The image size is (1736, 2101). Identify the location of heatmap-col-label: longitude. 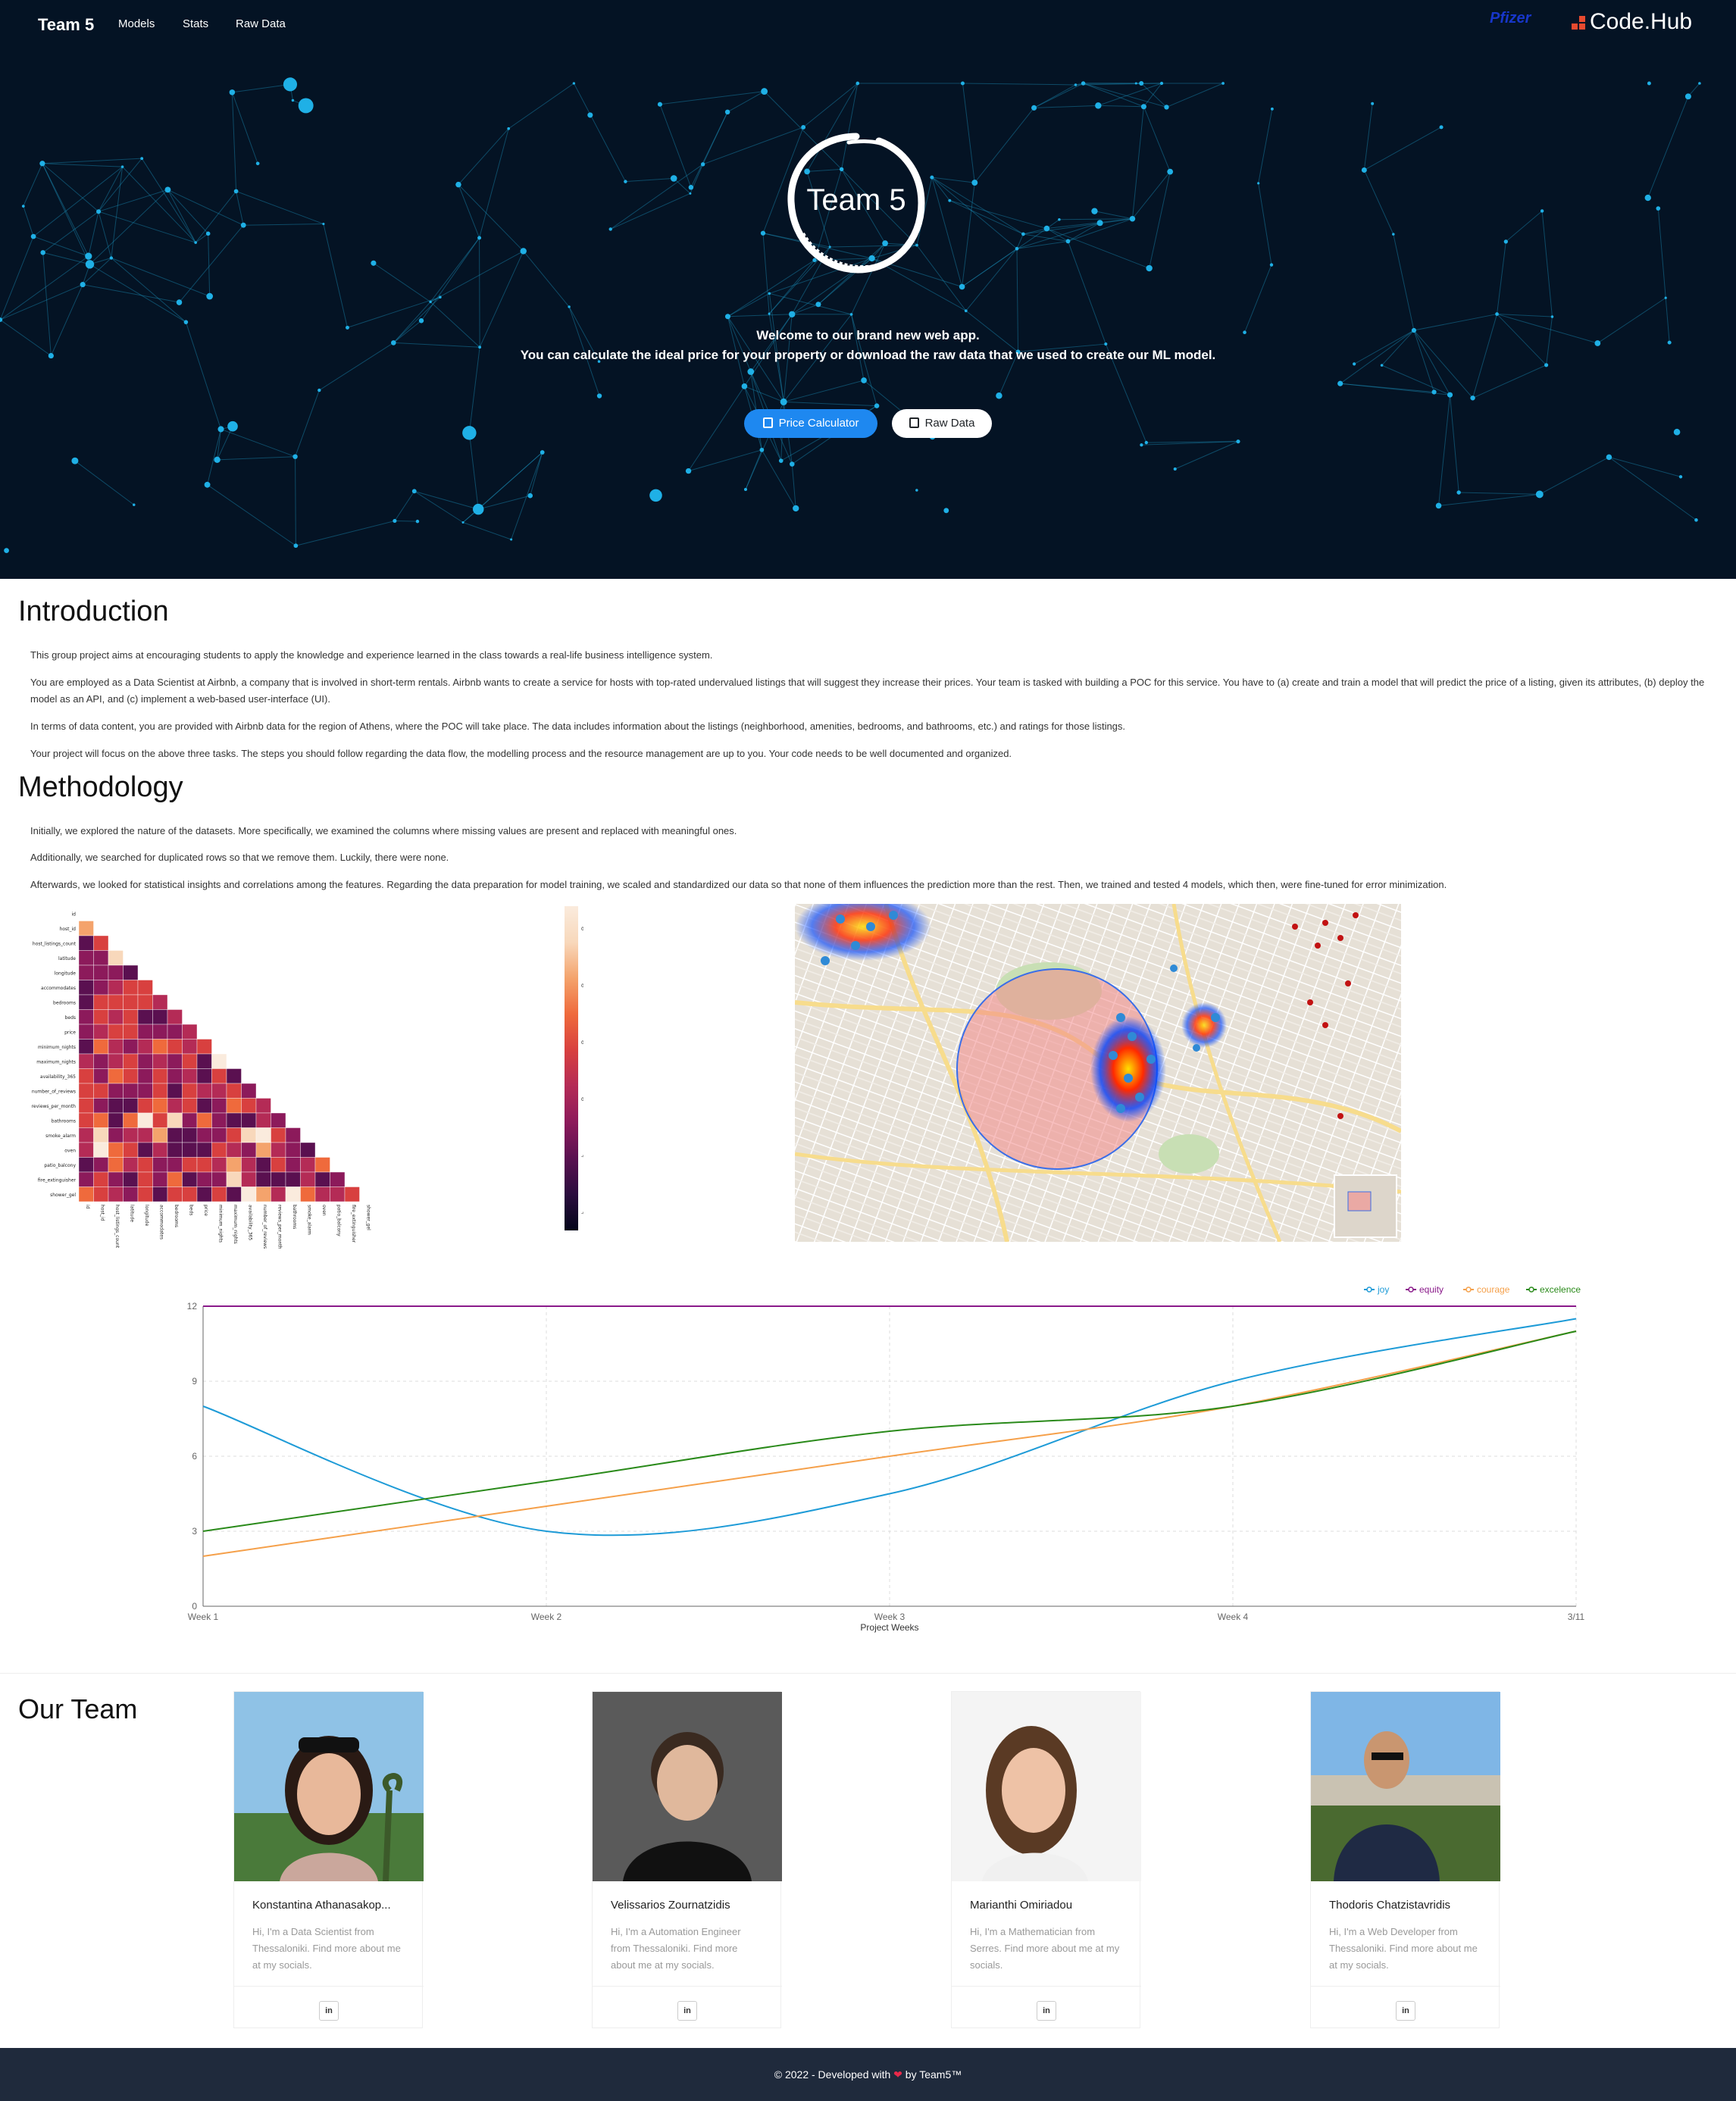
(146, 1216).